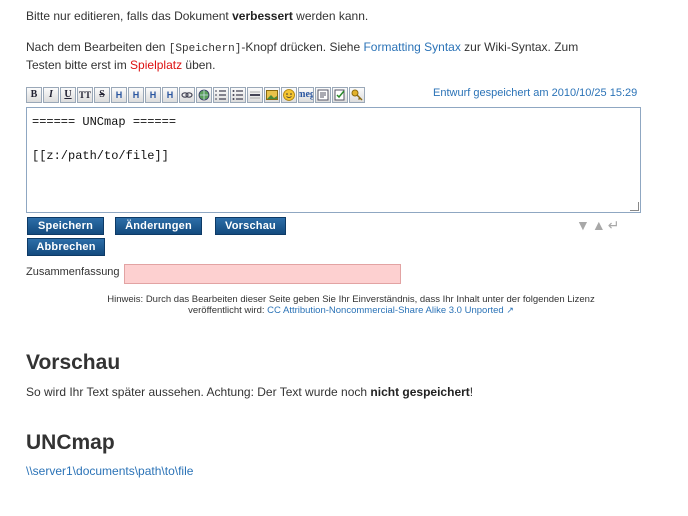 This screenshot has height=516, width=688. Describe the element at coordinates (187, 95) in the screenshot. I see `link-icon` at that location.